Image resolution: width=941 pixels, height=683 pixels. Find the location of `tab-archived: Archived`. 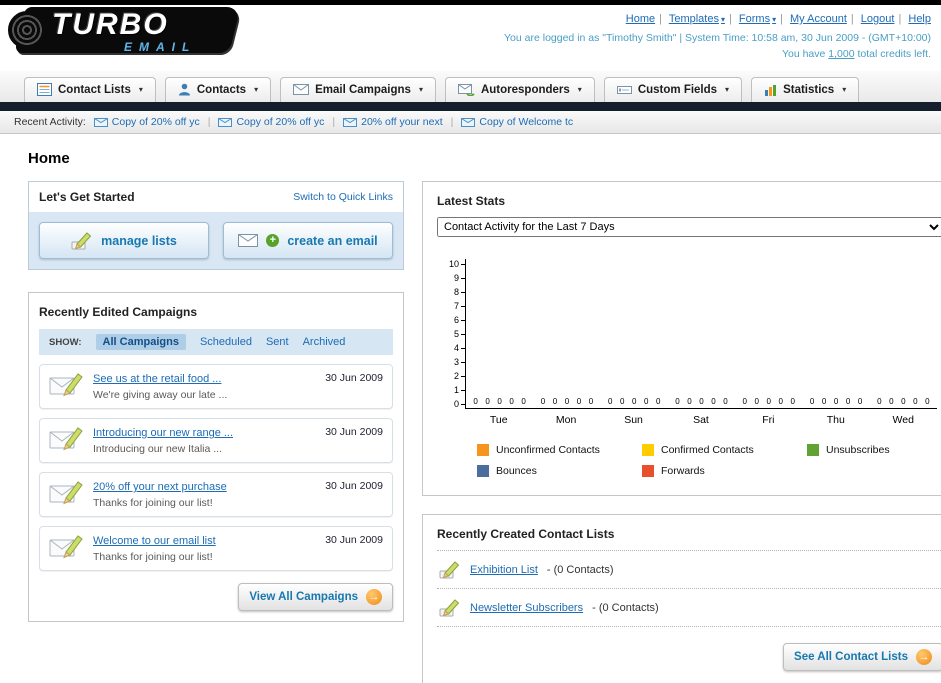

tab-archived: Archived is located at coordinates (324, 342).